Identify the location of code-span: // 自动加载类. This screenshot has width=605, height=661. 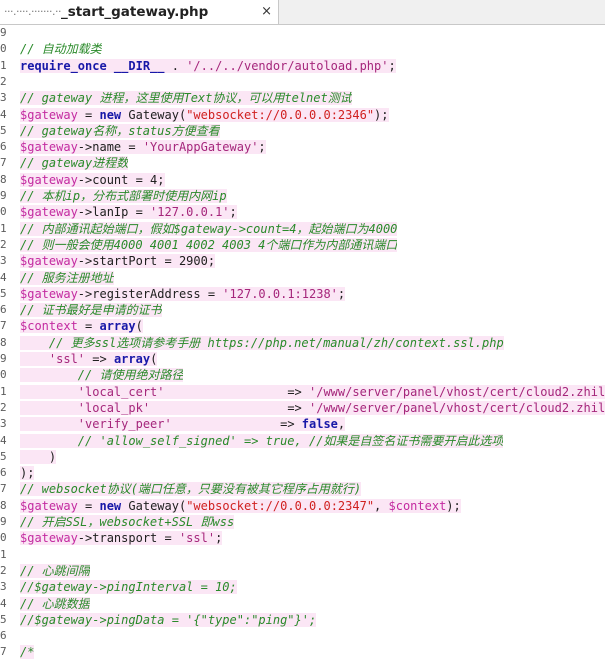
(61, 49).